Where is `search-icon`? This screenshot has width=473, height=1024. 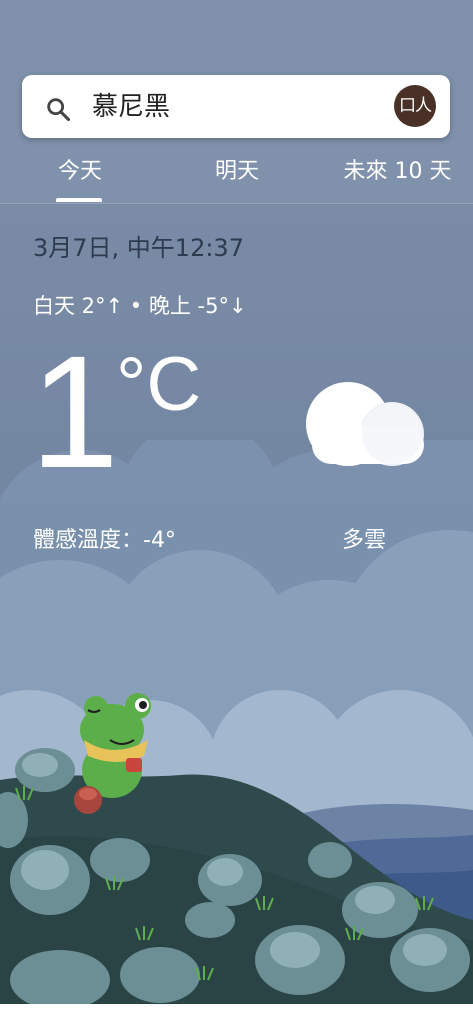 search-icon is located at coordinates (58, 109).